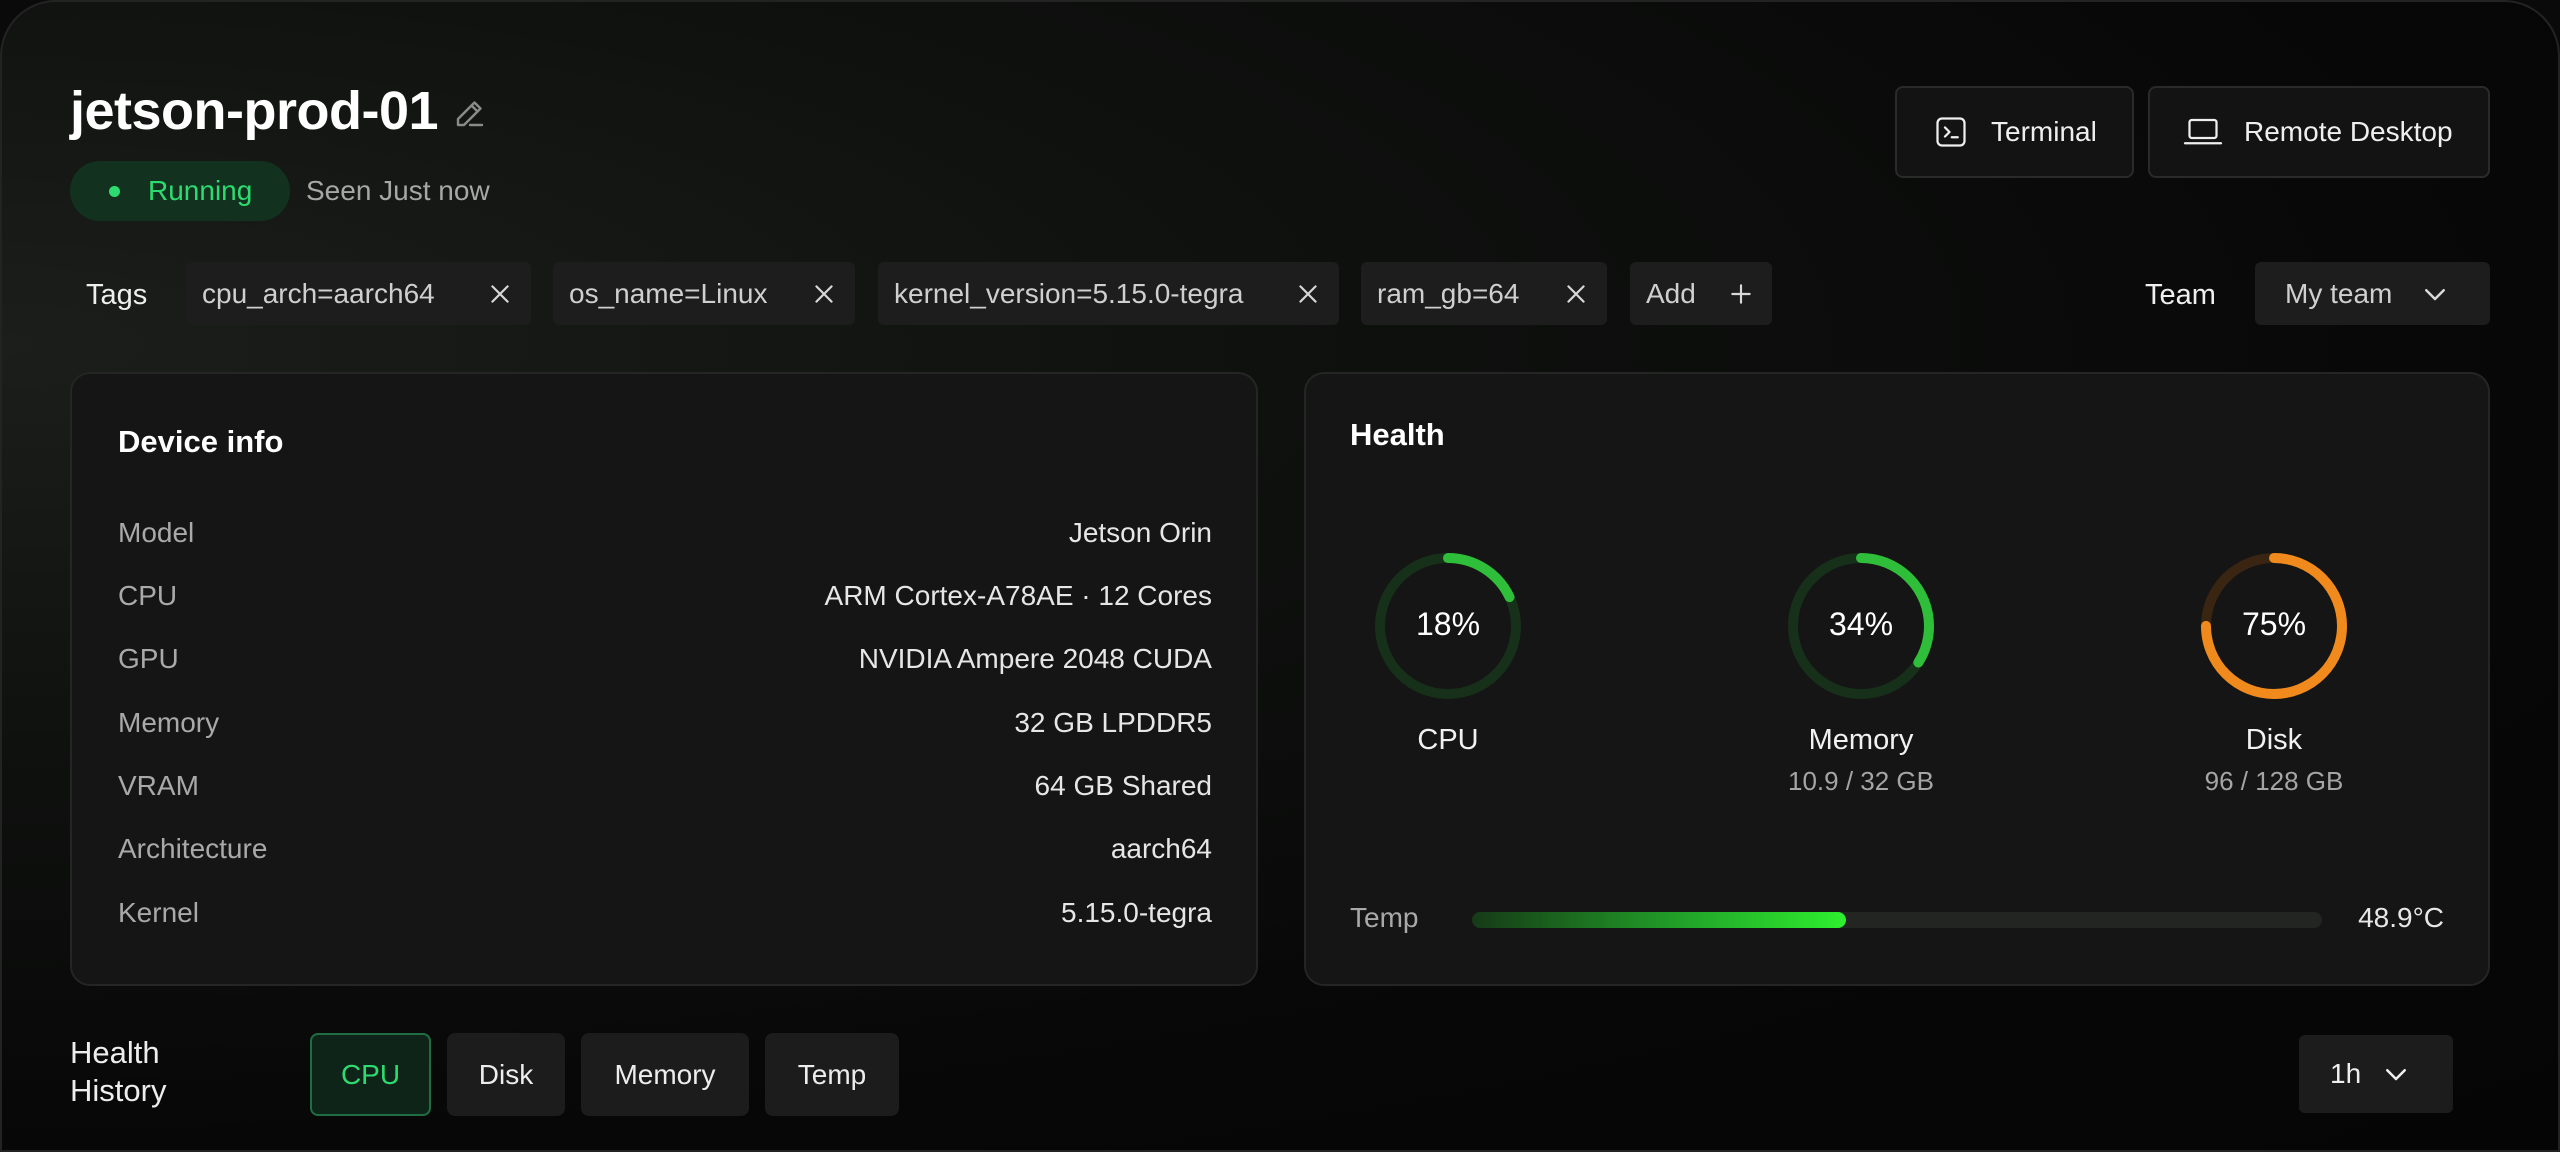 This screenshot has width=2560, height=1152. I want to click on memory-gauge-percent: 34%, so click(1861, 624).